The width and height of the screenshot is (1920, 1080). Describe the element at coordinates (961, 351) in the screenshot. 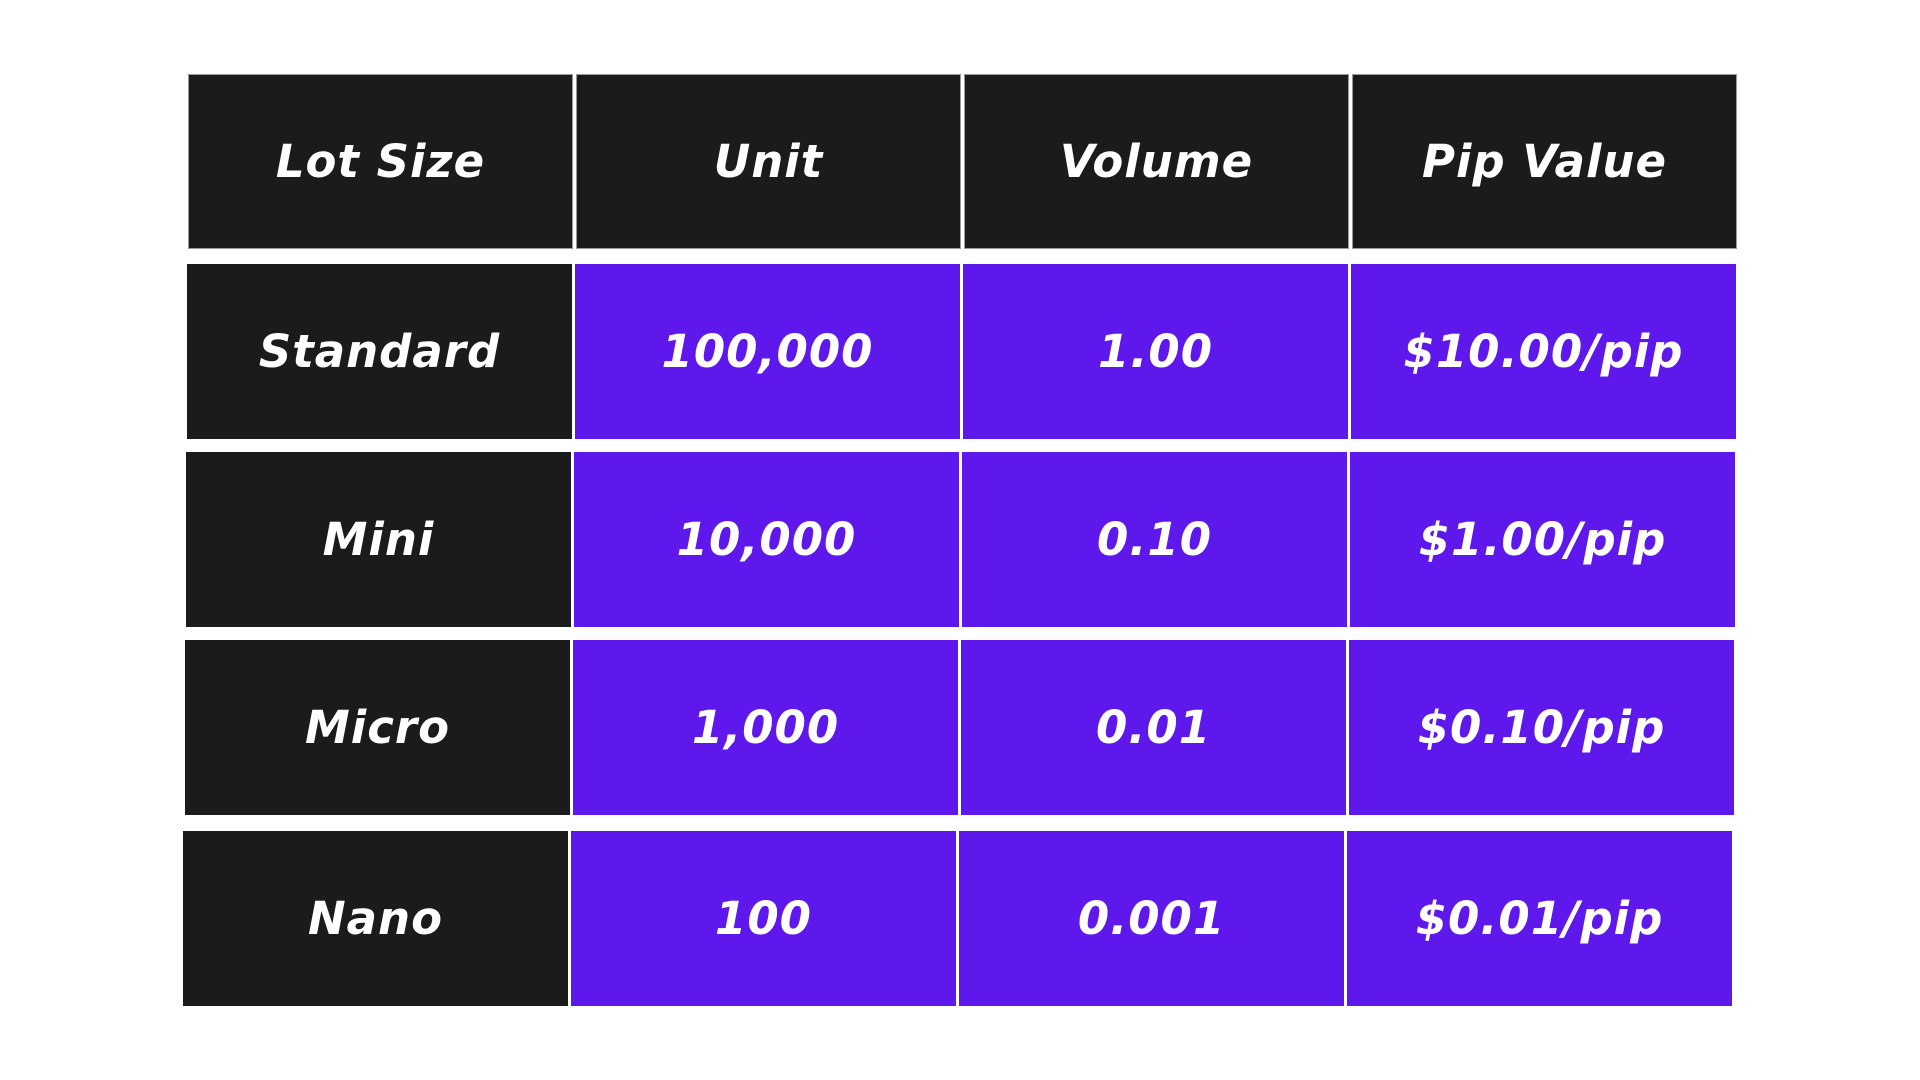

I see `table-row-standard: Standard 100,000 1.00 $10.00/pip` at that location.